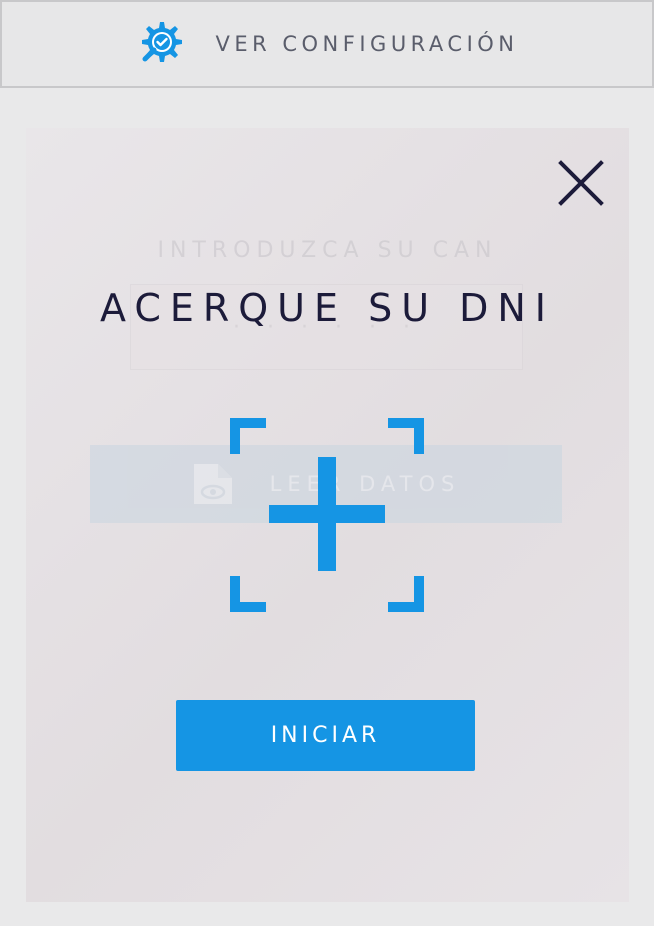  Describe the element at coordinates (327, 250) in the screenshot. I see `can-prompt: INTRODUZCA SU CAN` at that location.